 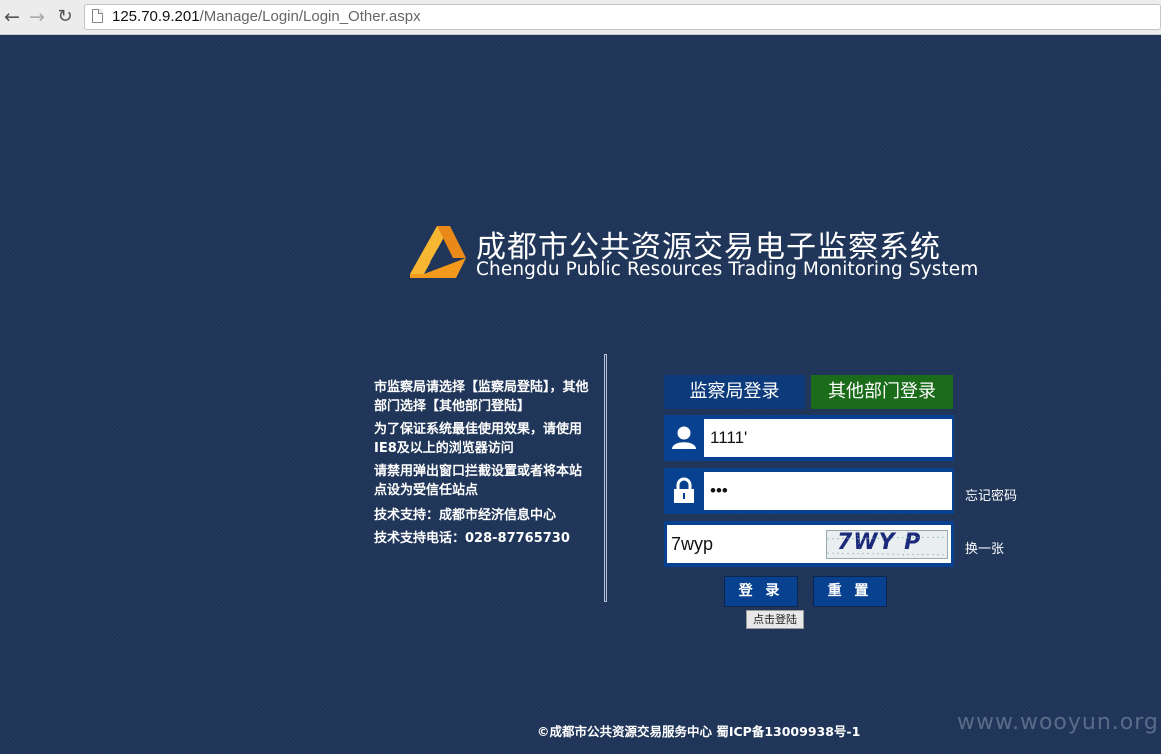 I want to click on notice-line: 为了保证系统最佳使用效果，请使用IE8及以上的浏览器访问, so click(x=478, y=439).